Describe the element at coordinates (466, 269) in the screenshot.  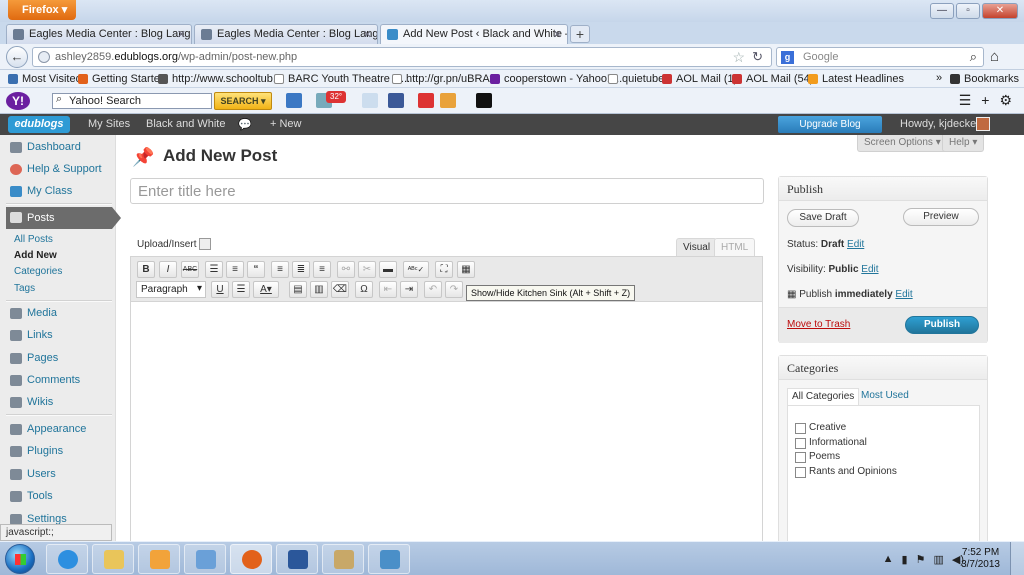
I see `kitchen-sink-icon: ▦` at that location.